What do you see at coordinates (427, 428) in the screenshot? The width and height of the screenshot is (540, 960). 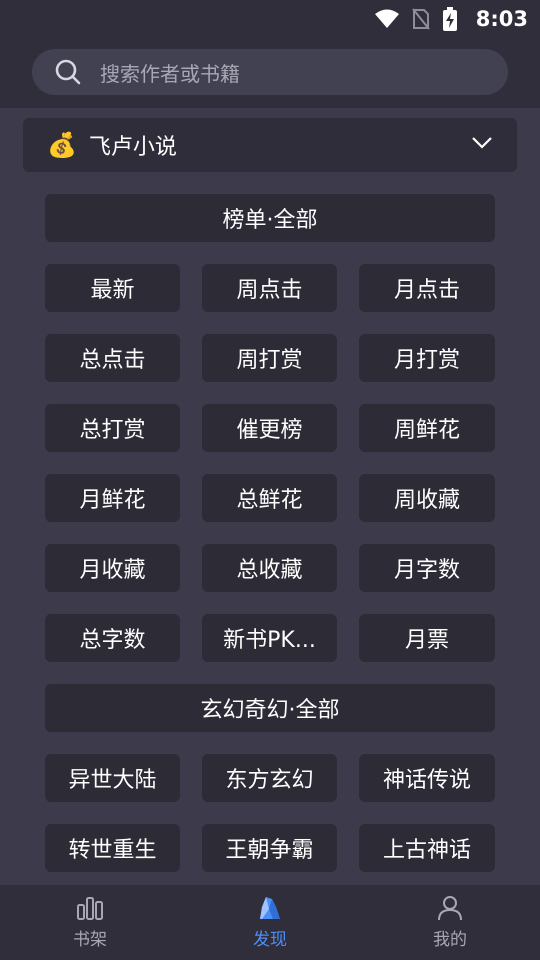 I see `category-button: 周鲜花` at bounding box center [427, 428].